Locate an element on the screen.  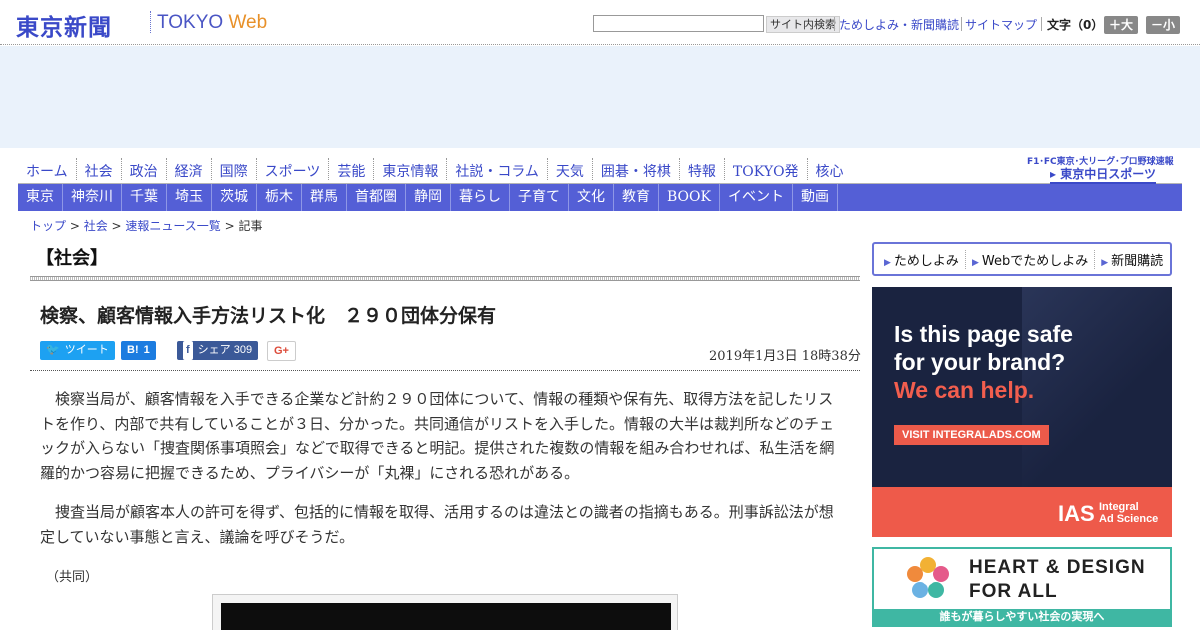
sidebar-web-trial-link: ▶ Webでためしよみ is located at coordinates (1031, 259).